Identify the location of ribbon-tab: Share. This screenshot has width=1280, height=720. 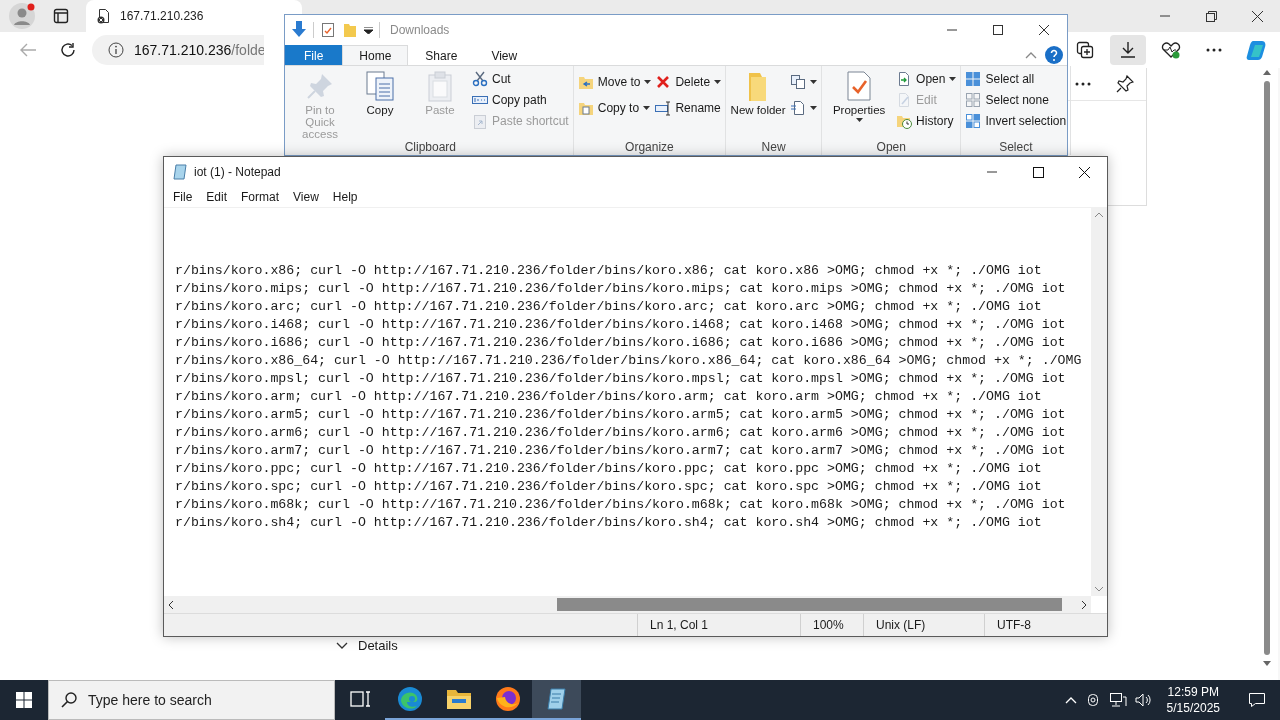
(441, 55).